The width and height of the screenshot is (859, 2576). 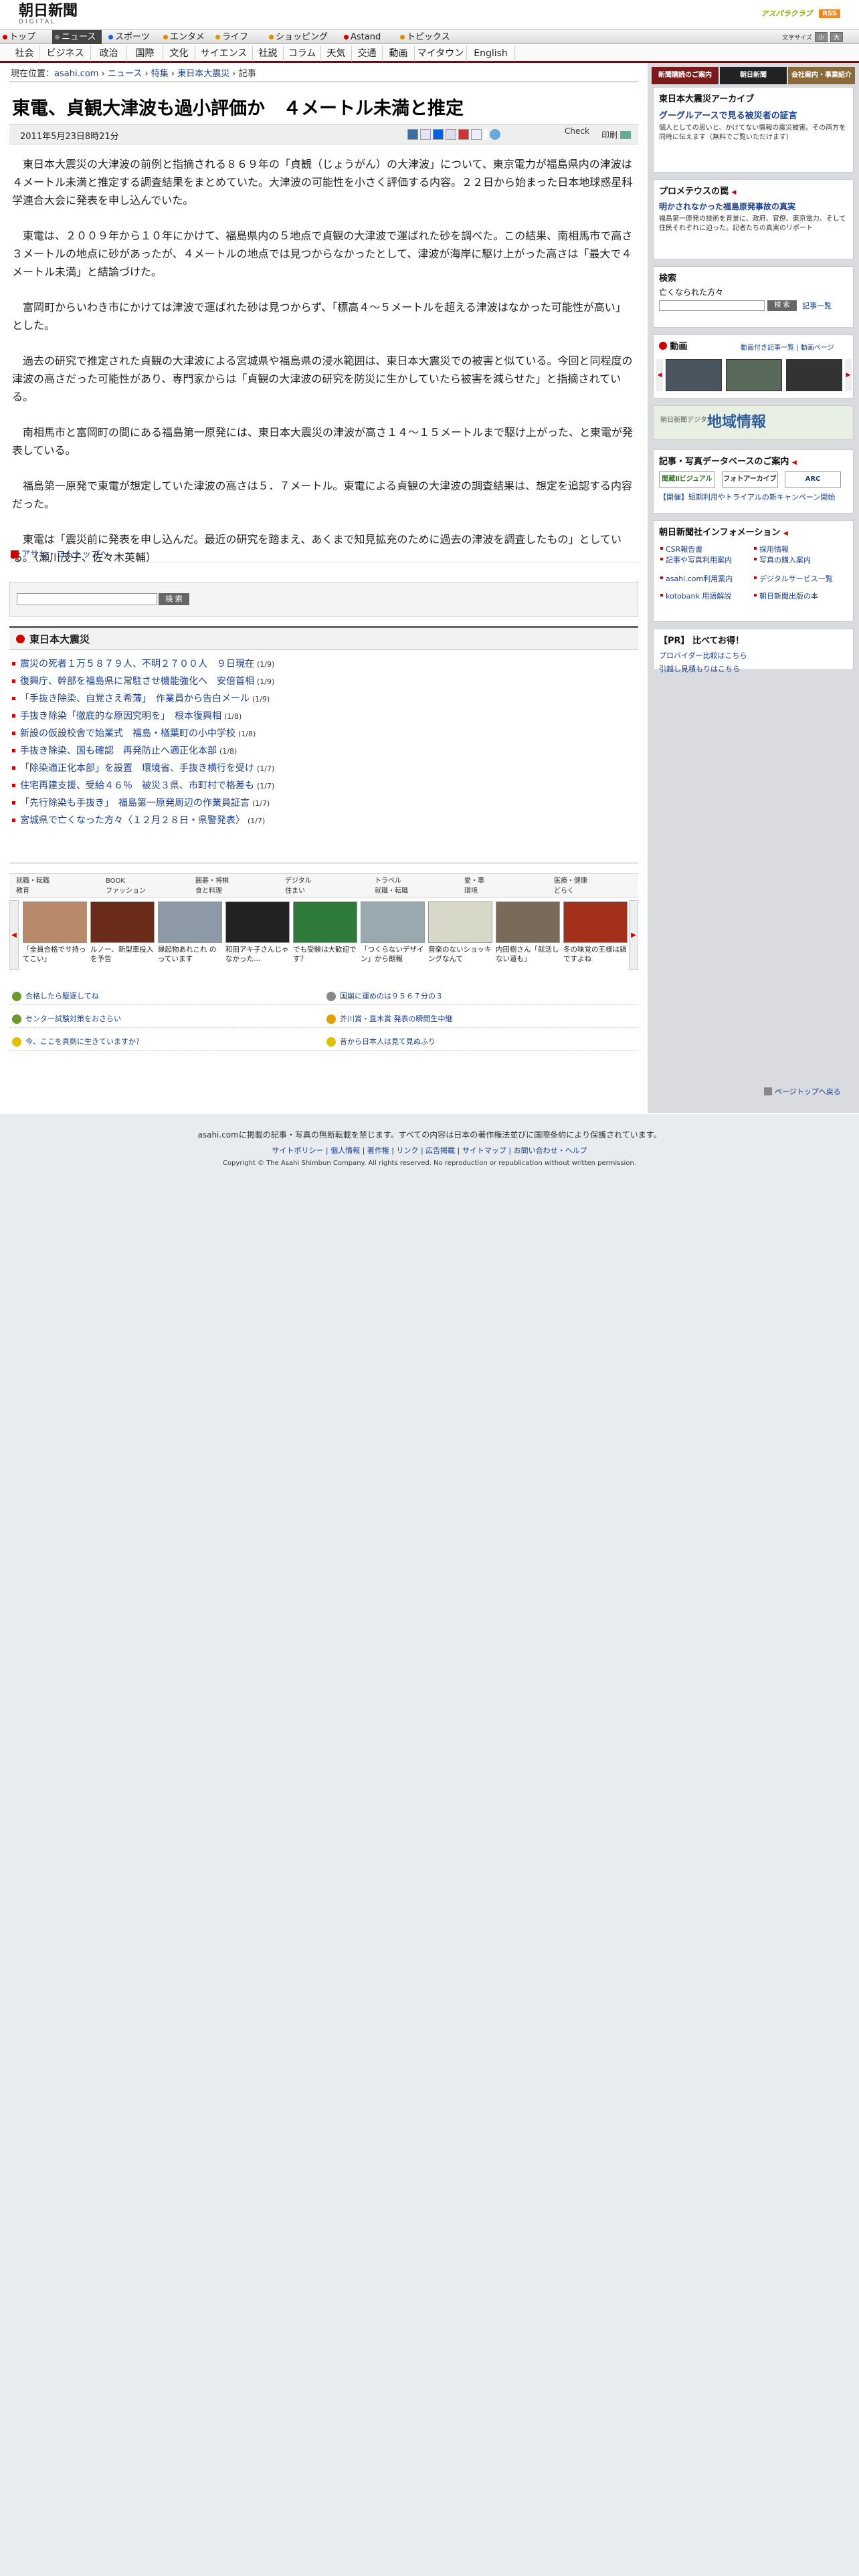 I want to click on category-link: トラベル, so click(x=418, y=881).